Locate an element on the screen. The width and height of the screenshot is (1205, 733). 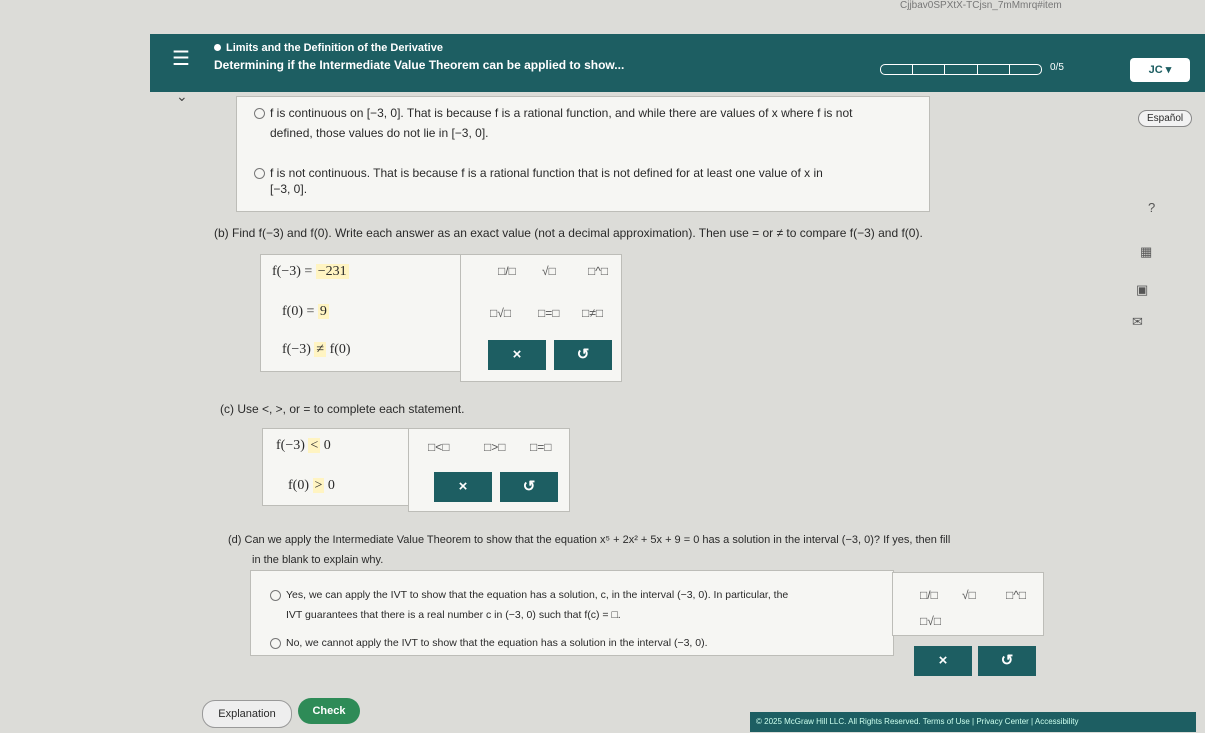
part-c-lhs-2: f(0) is located at coordinates (298, 485).